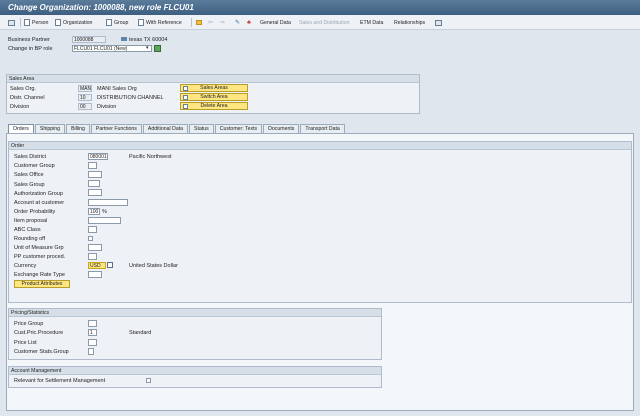 The width and height of the screenshot is (640, 416). Describe the element at coordinates (92, 342) in the screenshot. I see `price-list-field` at that location.